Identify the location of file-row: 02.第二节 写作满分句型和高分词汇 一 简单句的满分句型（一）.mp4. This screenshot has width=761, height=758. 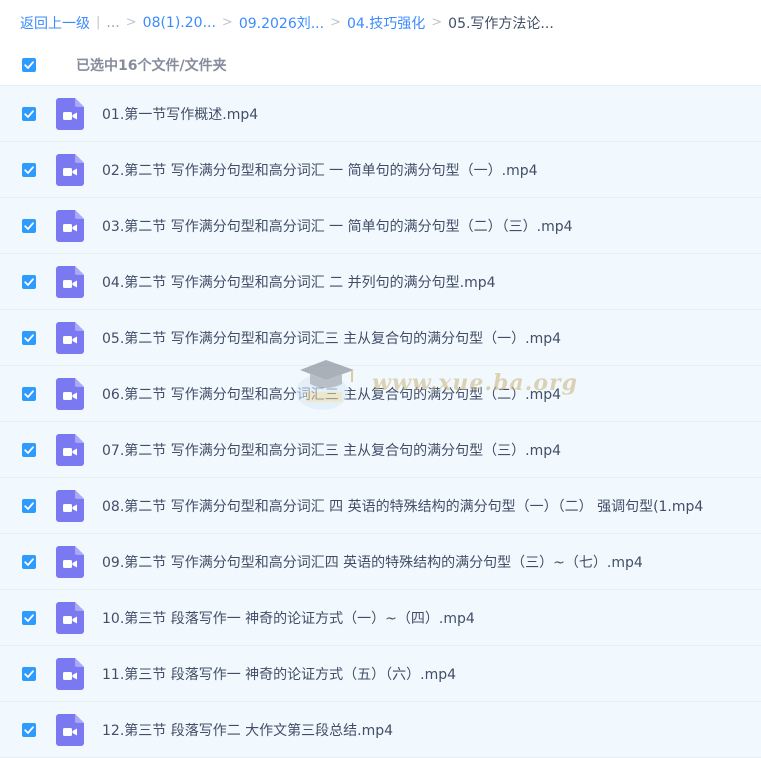
(380, 170).